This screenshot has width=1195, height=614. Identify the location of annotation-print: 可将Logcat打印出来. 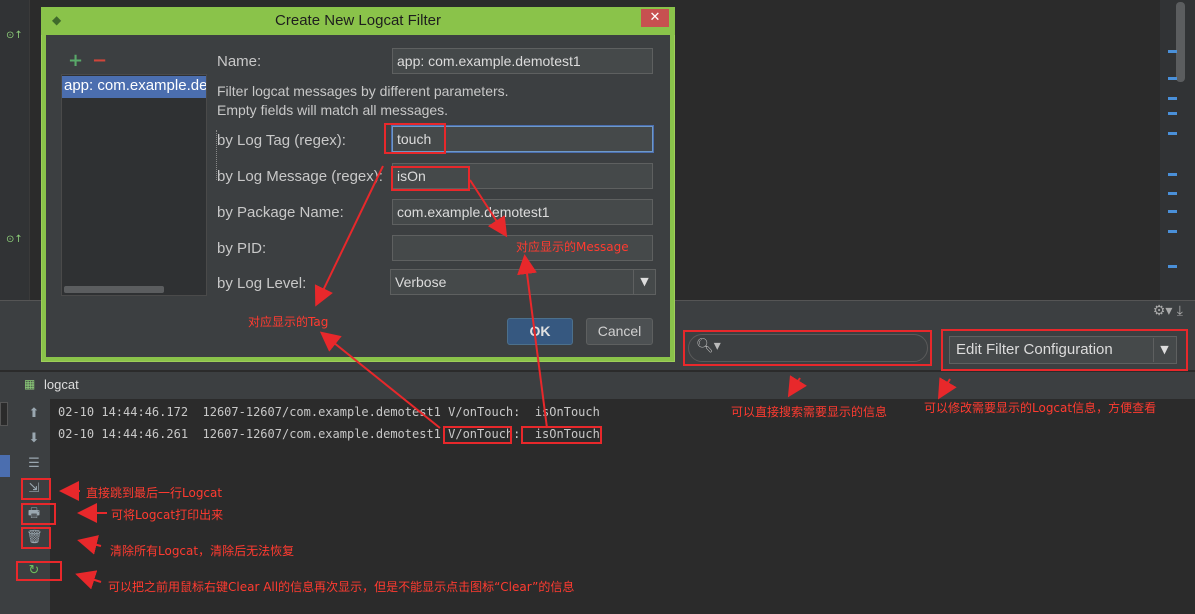
(167, 515).